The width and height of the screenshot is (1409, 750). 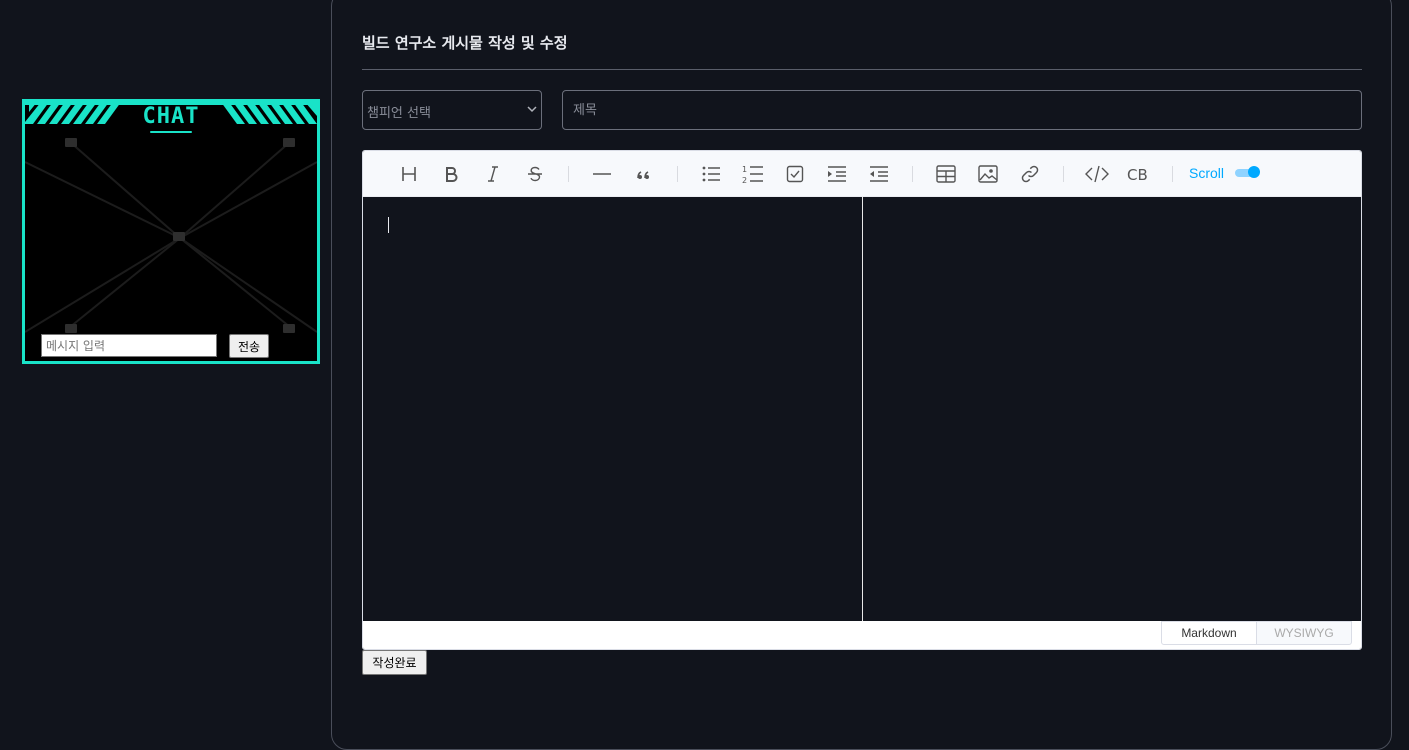 I want to click on indent-icon, so click(x=837, y=174).